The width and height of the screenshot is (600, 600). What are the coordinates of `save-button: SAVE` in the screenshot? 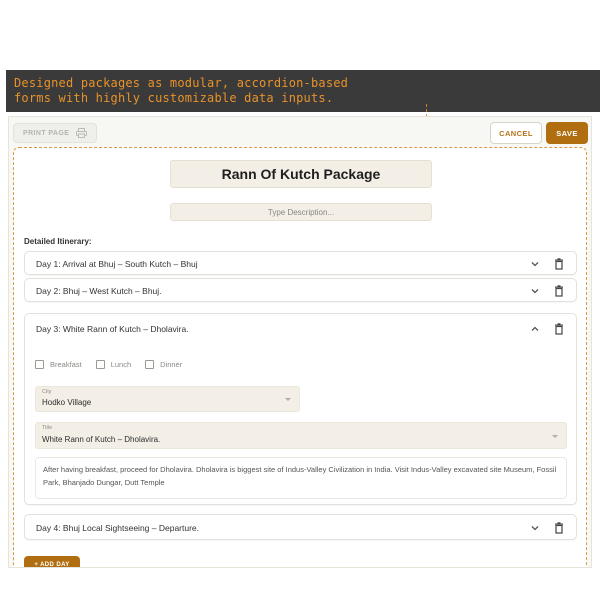 It's located at (567, 133).